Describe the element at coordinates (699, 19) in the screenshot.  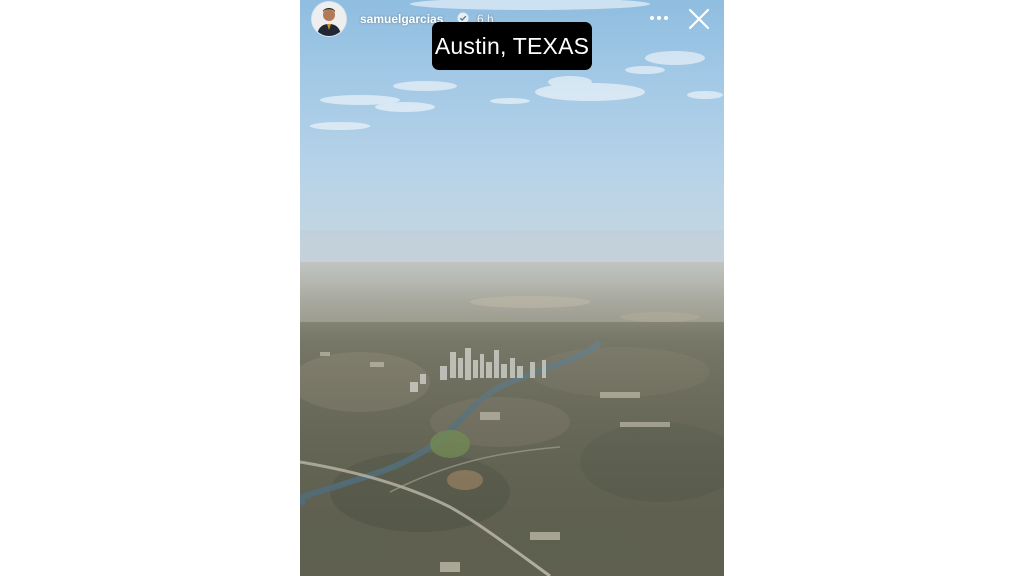
I see `close-icon` at that location.